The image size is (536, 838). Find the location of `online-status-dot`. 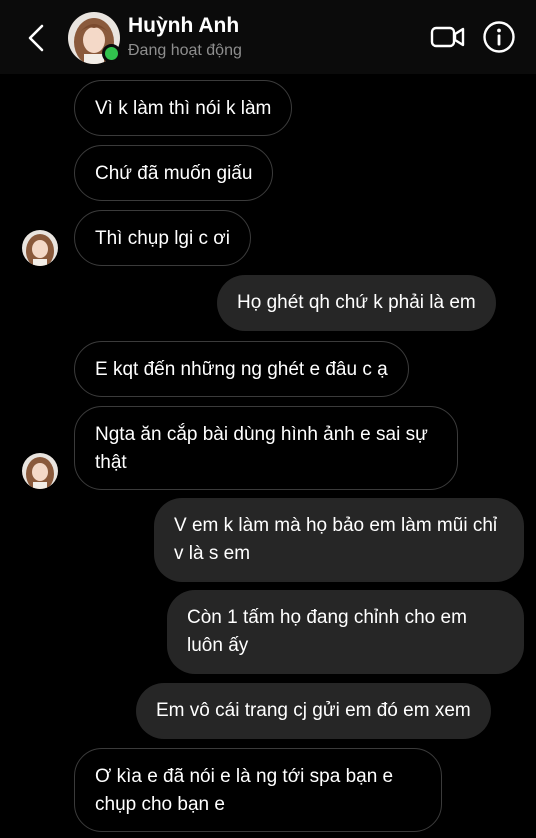

online-status-dot is located at coordinates (111, 53).